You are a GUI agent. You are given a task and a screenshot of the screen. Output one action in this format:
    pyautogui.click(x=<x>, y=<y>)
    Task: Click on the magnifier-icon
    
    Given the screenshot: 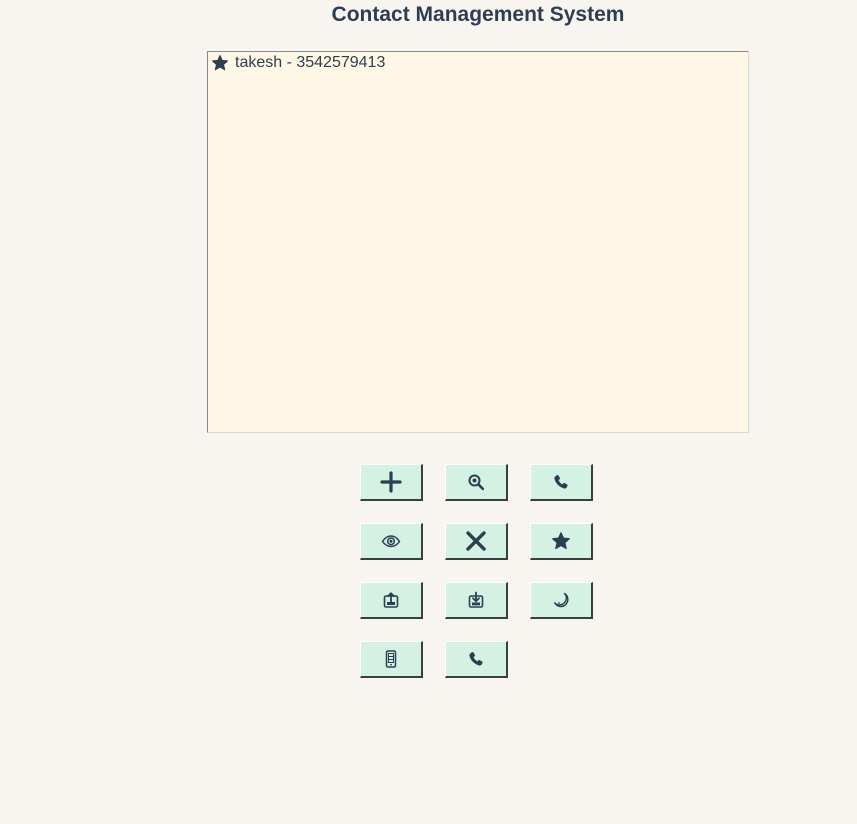 What is the action you would take?
    pyautogui.click(x=476, y=482)
    